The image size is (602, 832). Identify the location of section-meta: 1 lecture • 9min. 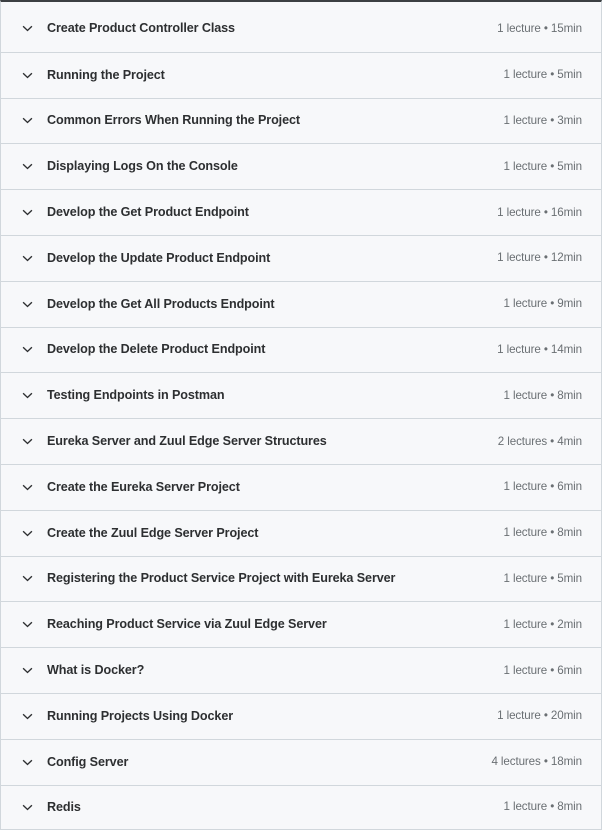
(543, 304).